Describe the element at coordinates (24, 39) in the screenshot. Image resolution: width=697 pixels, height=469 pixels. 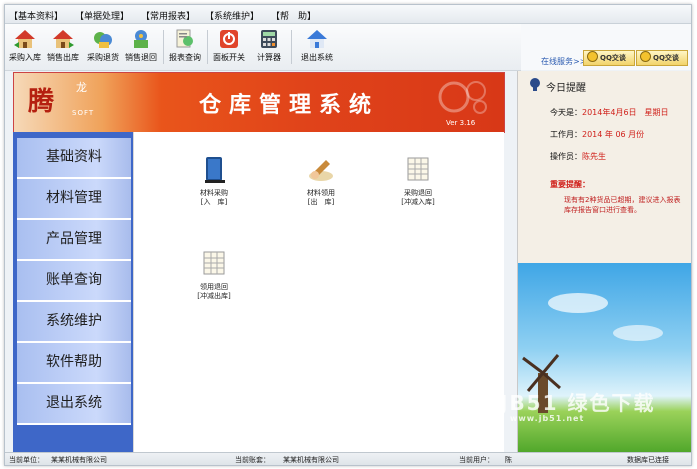
I see `house-in-icon` at that location.